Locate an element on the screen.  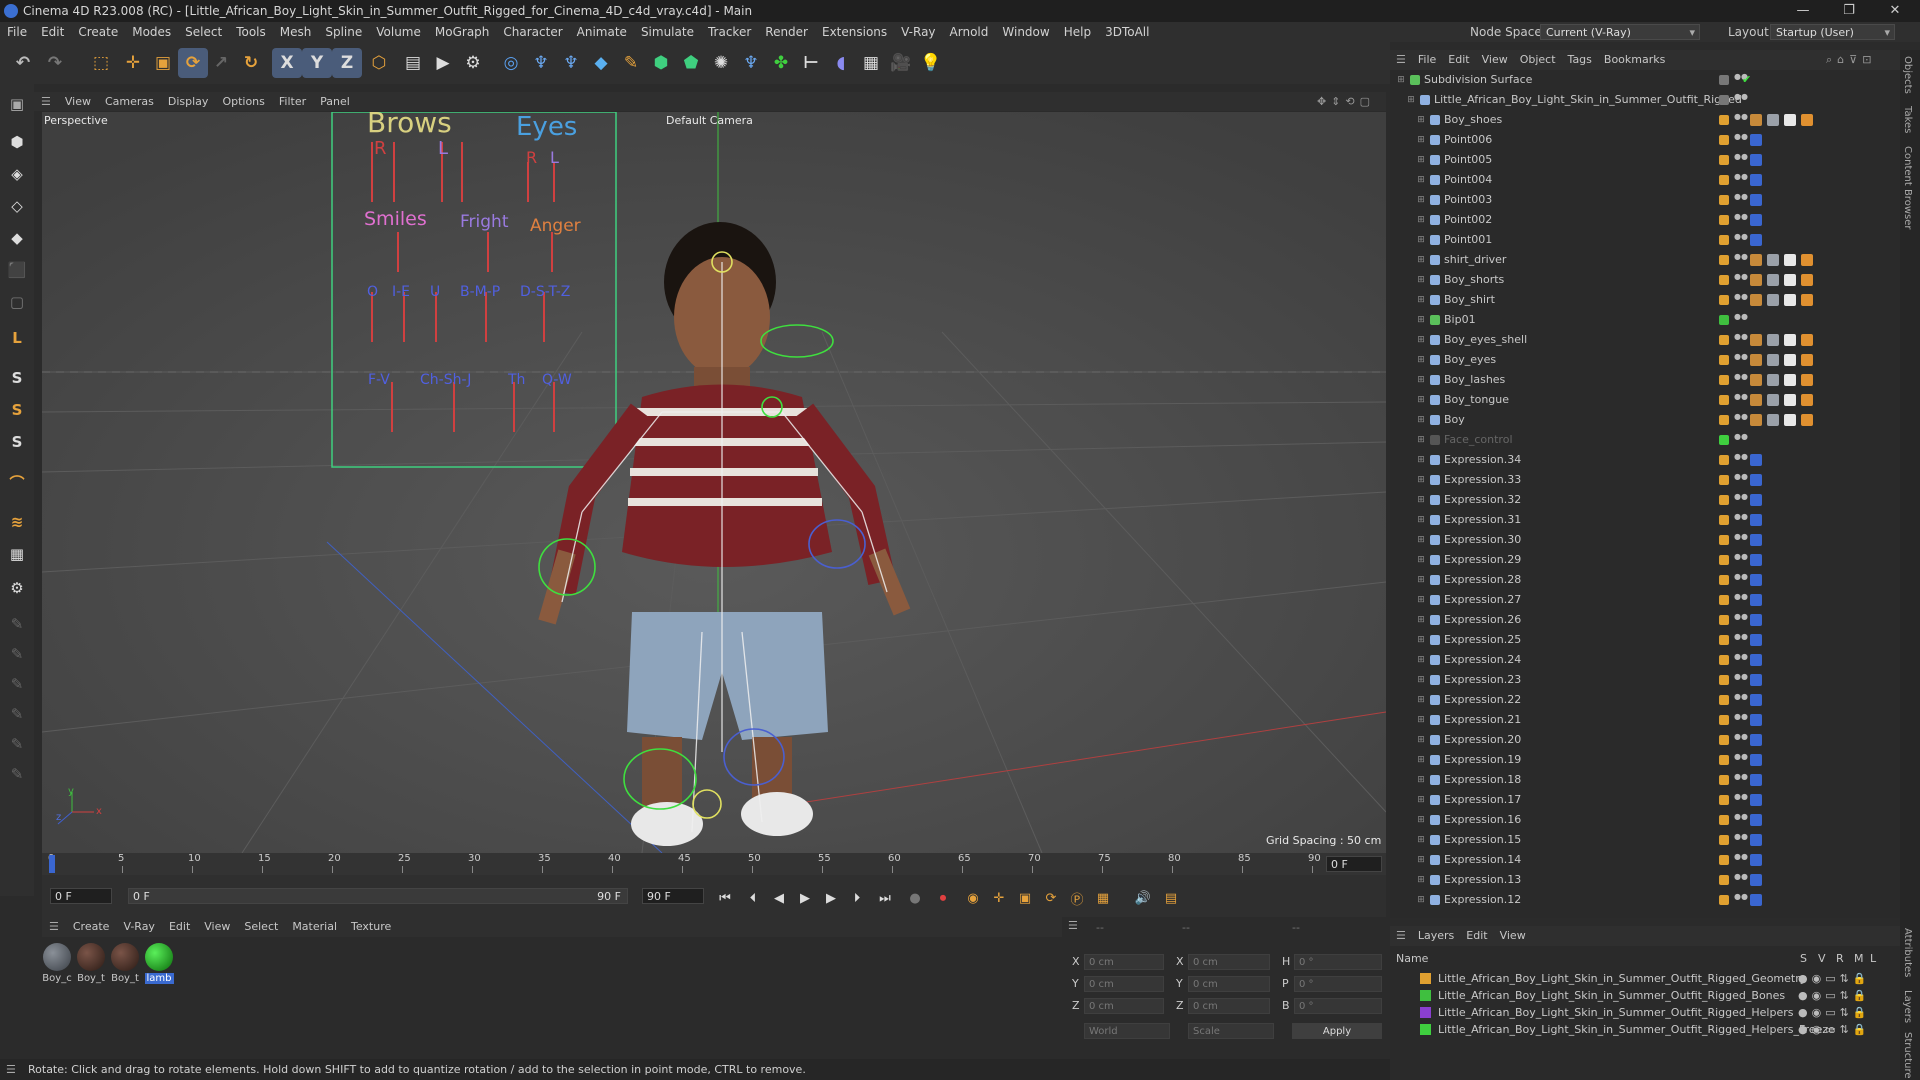
menu-tools: Tools is located at coordinates (251, 32).